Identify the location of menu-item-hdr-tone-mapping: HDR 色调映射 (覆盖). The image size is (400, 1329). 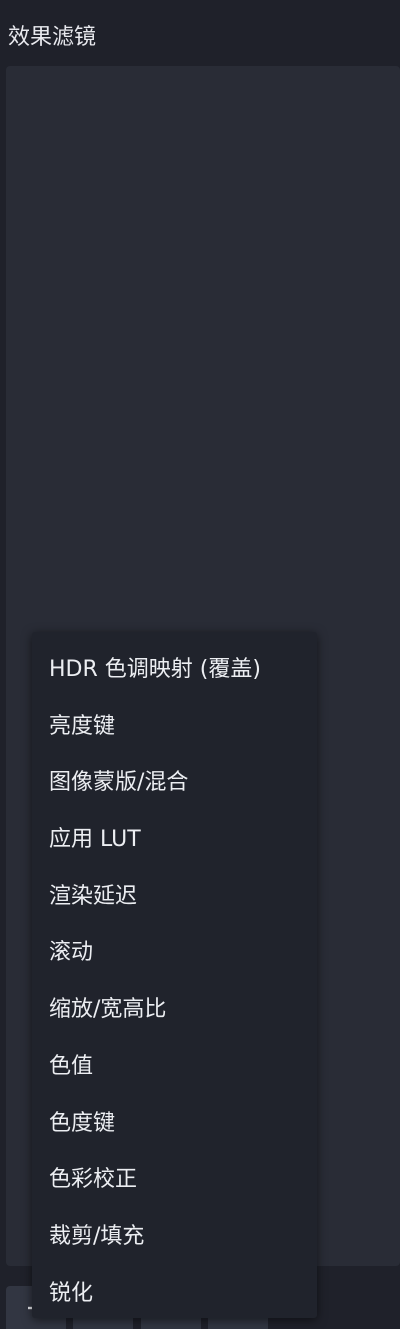
(174, 670).